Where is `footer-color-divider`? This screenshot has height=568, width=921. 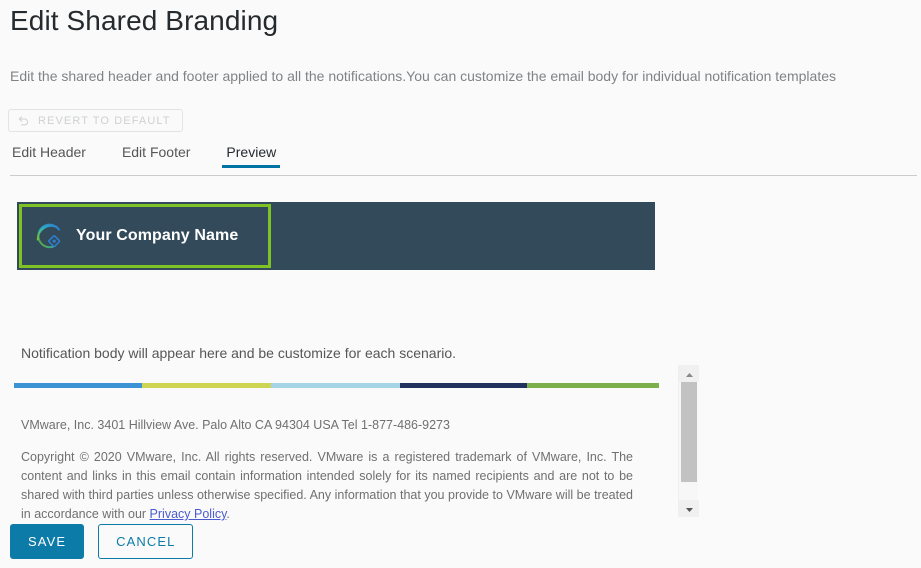
footer-color-divider is located at coordinates (336, 385).